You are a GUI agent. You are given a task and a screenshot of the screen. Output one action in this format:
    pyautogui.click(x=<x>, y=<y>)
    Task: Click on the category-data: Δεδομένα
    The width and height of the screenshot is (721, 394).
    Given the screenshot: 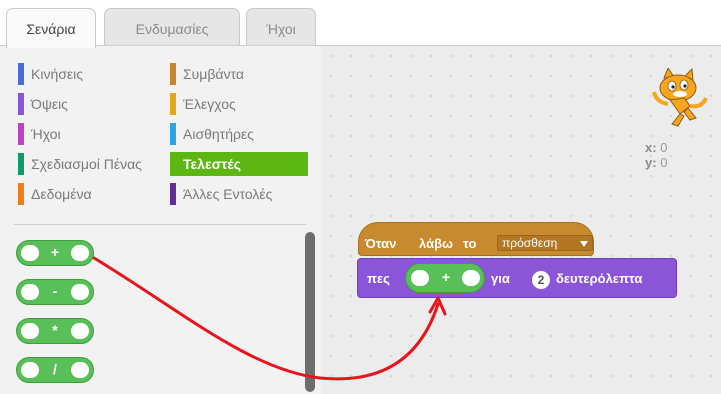 What is the action you would take?
    pyautogui.click(x=92, y=194)
    